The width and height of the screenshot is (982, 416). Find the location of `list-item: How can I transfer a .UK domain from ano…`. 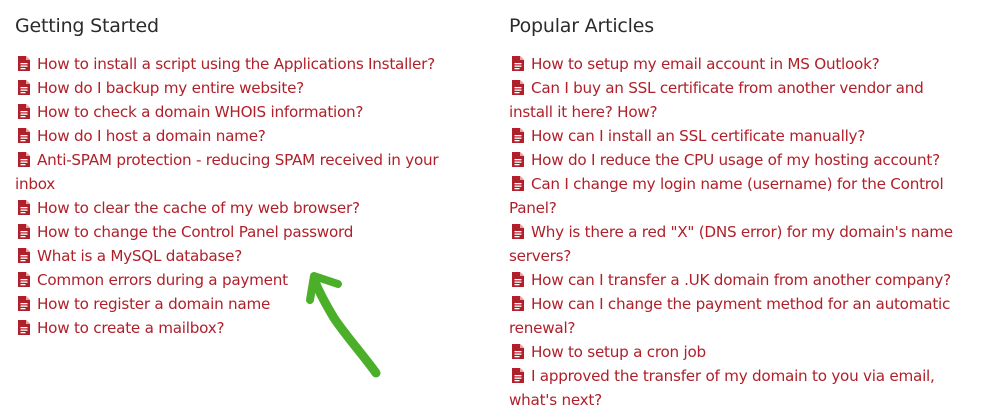

list-item: How can I transfer a .UK domain from ano… is located at coordinates (740, 280).